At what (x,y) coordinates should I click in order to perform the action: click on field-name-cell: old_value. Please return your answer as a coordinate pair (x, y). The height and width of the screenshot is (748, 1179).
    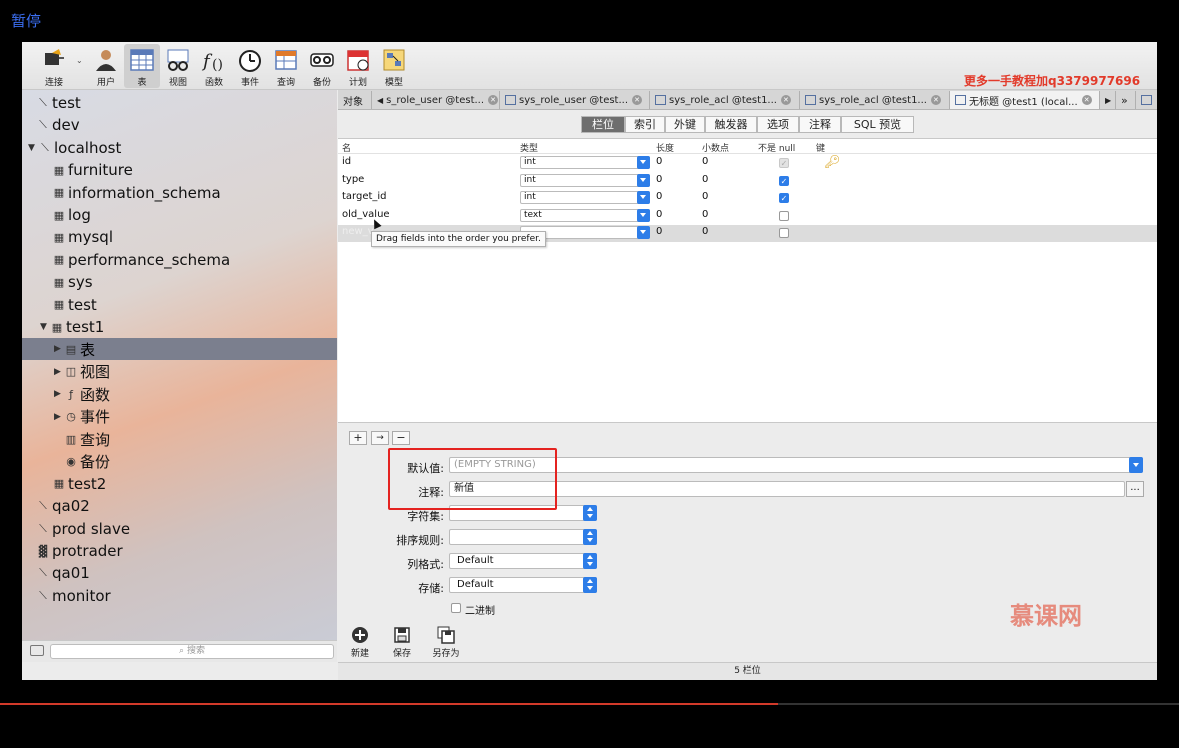
    Looking at the image, I should click on (366, 214).